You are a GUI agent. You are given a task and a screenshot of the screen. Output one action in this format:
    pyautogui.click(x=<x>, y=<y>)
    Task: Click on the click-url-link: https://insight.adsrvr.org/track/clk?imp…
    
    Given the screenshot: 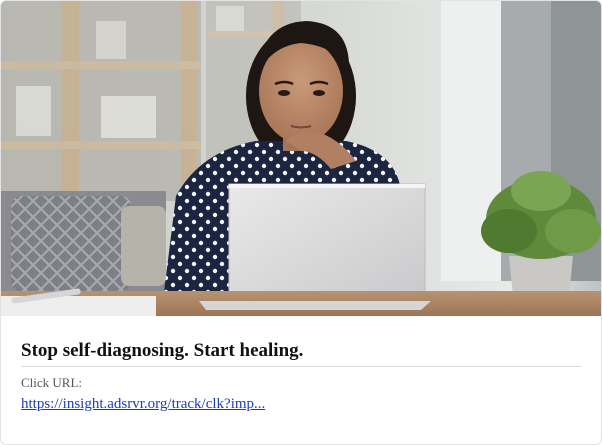 What is the action you would take?
    pyautogui.click(x=143, y=404)
    